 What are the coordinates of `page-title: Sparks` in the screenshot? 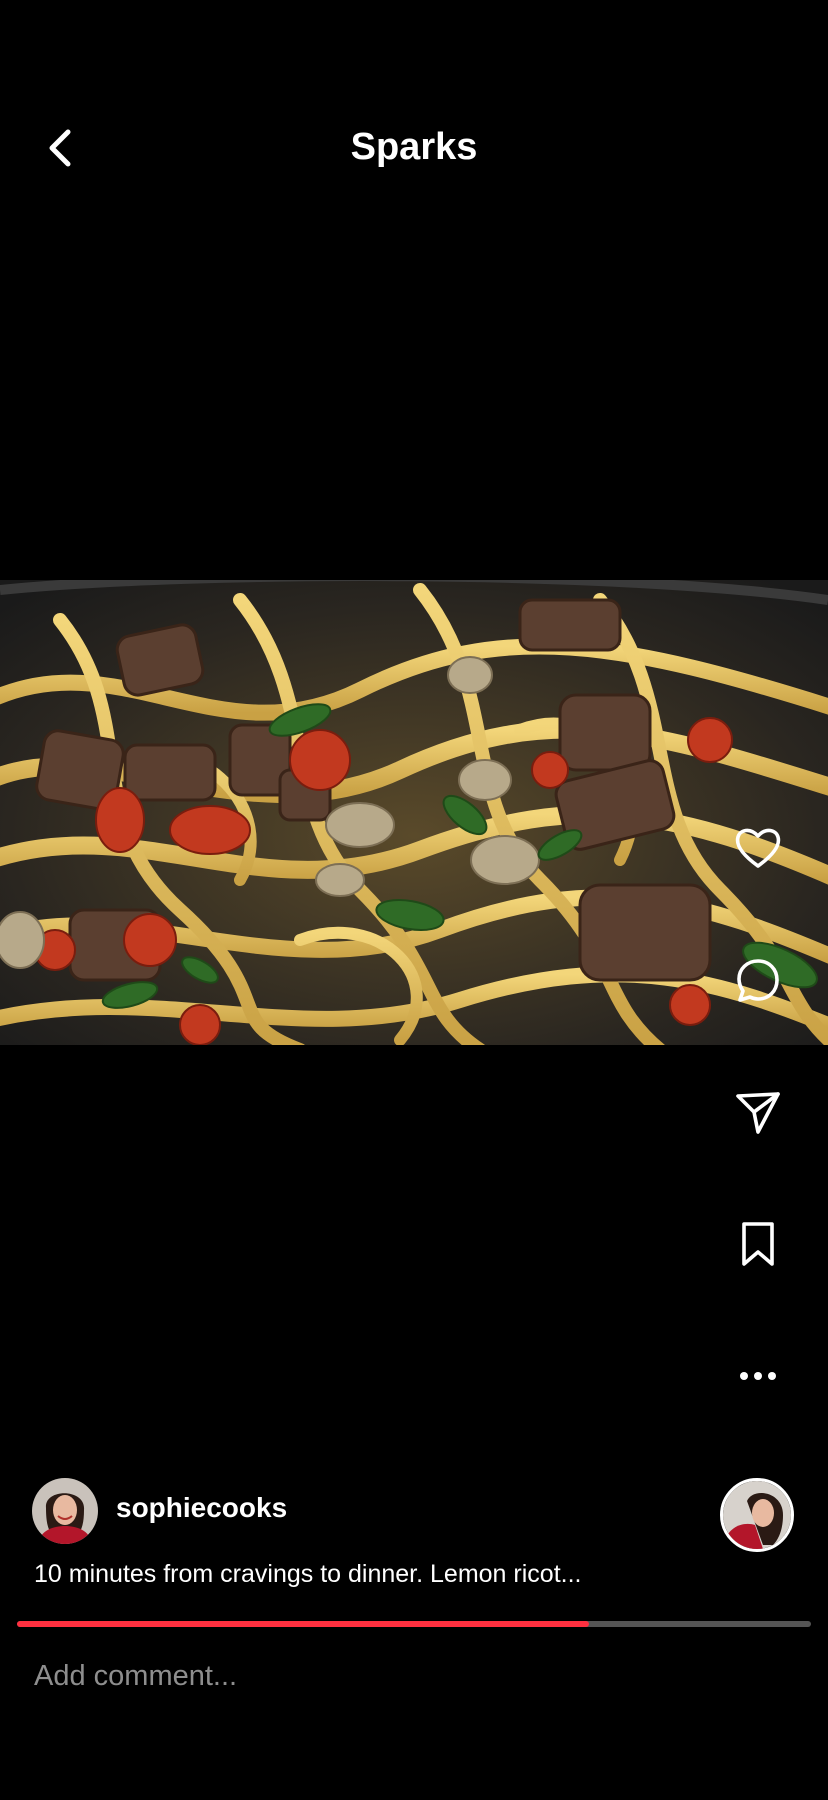 It's located at (414, 147).